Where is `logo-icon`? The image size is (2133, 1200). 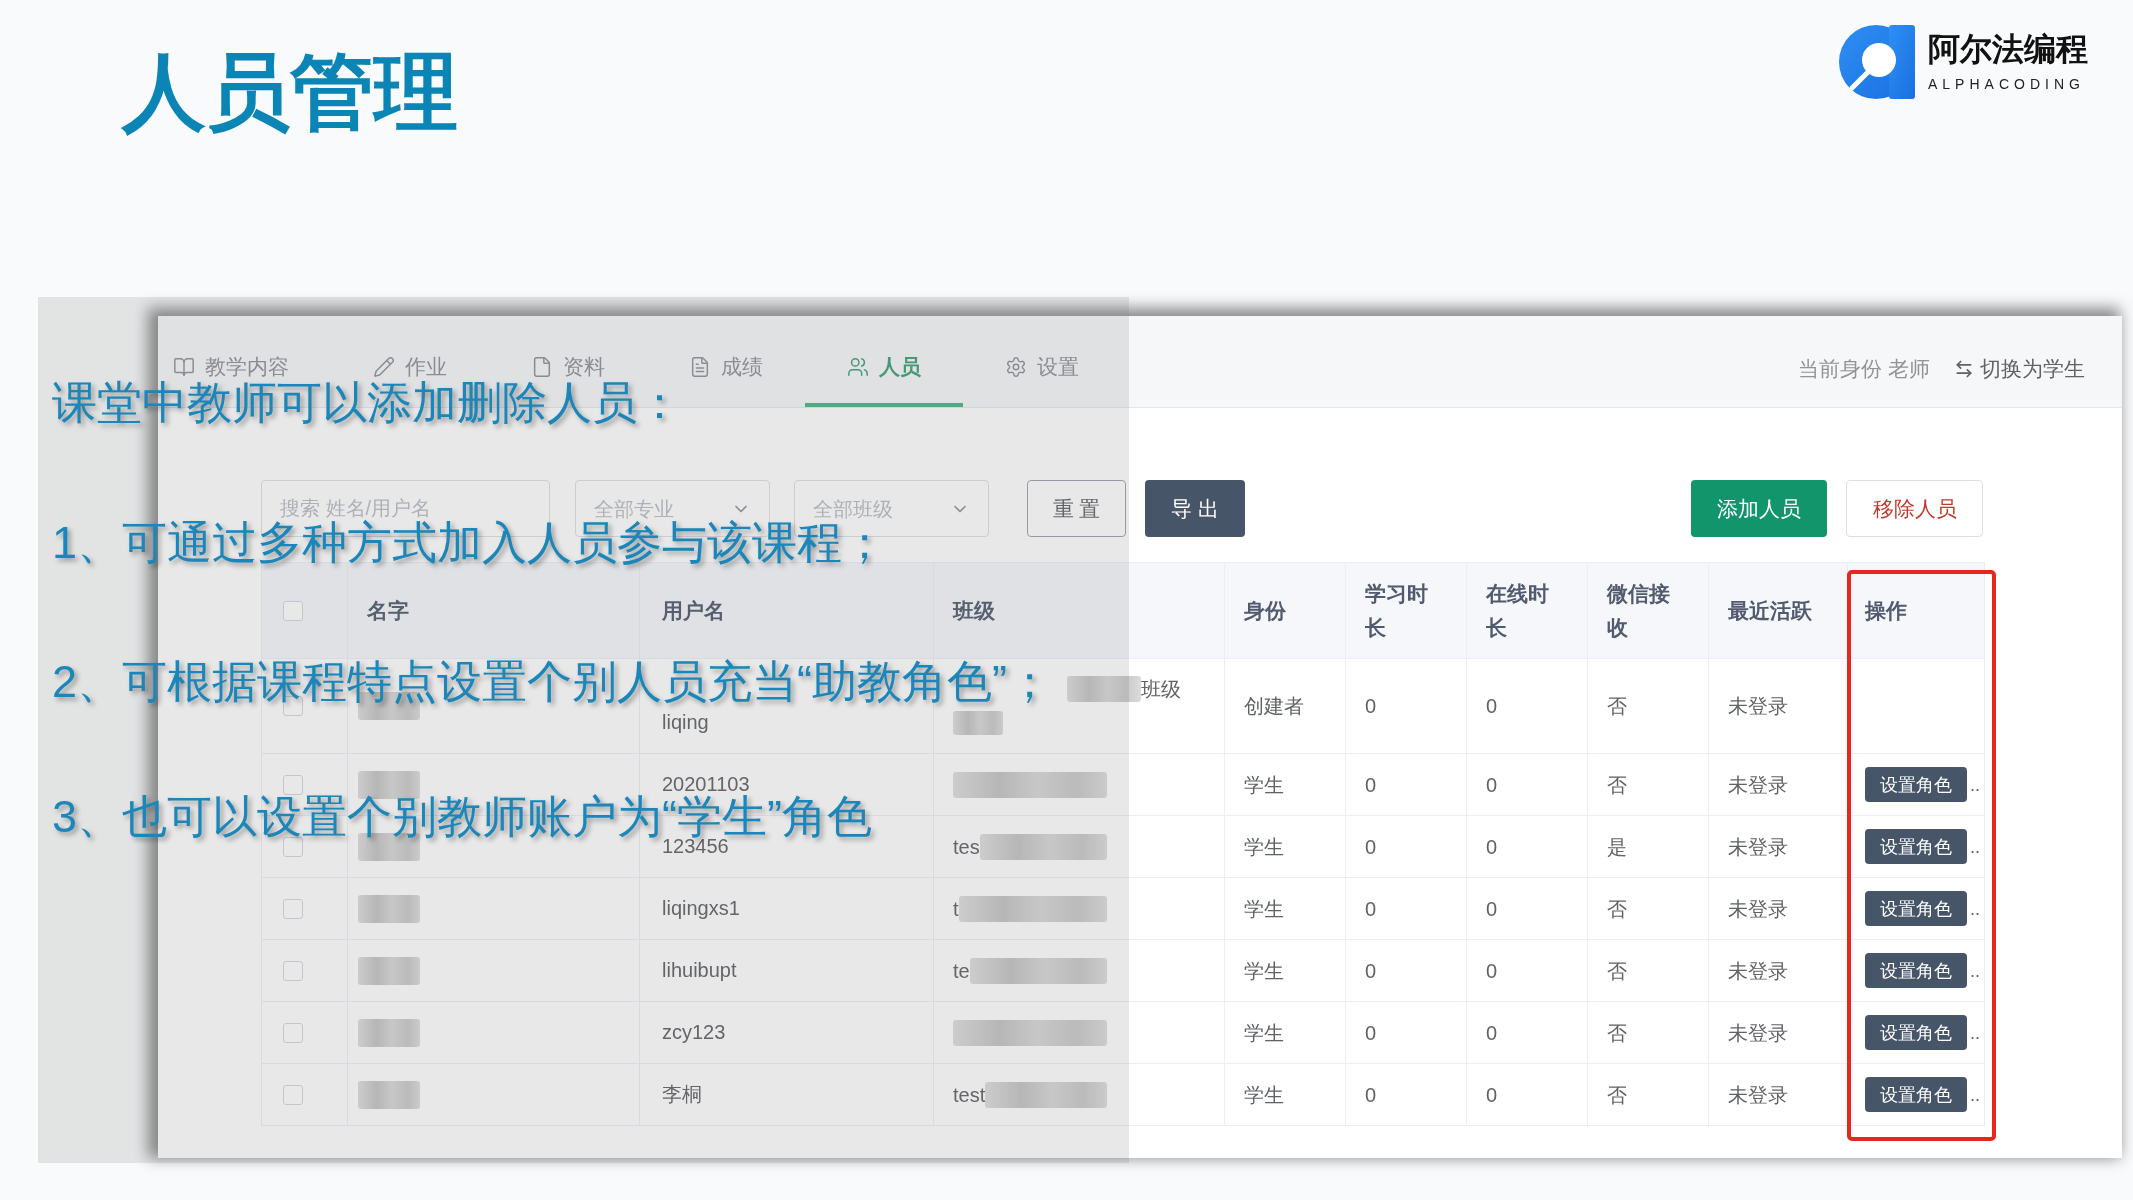 logo-icon is located at coordinates (1877, 62).